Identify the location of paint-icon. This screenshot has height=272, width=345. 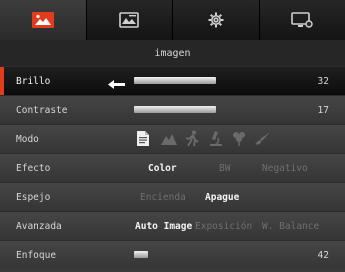
(263, 140).